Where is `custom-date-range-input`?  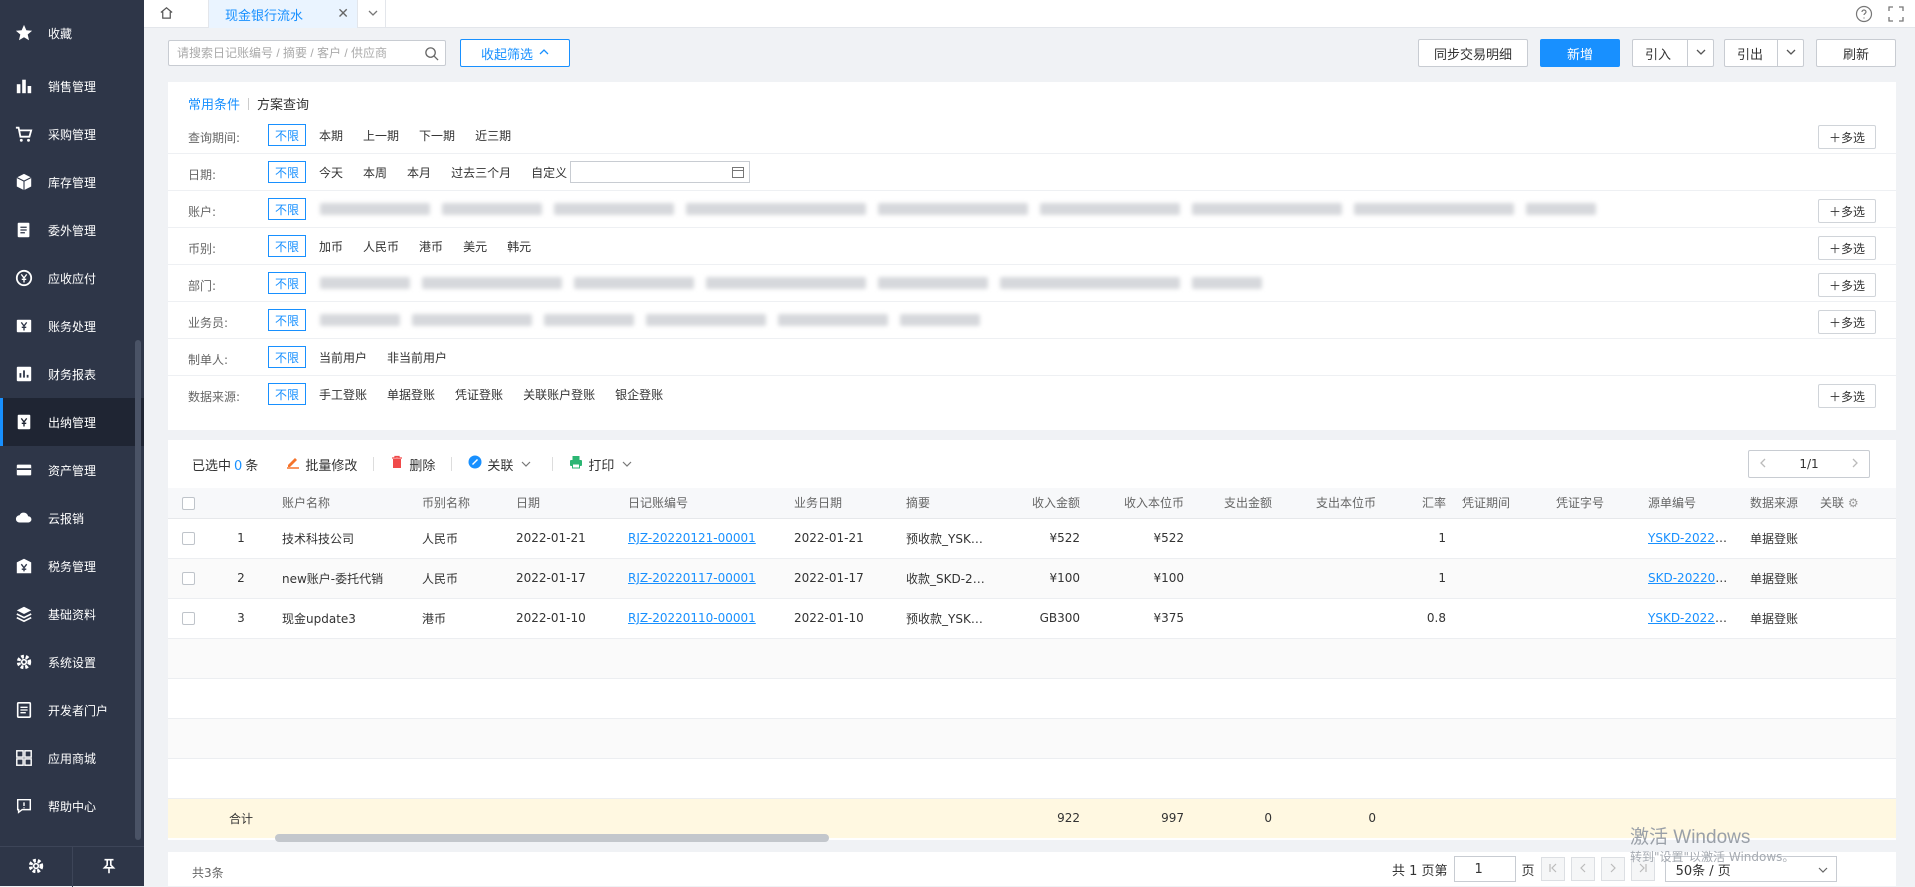
custom-date-range-input is located at coordinates (660, 172).